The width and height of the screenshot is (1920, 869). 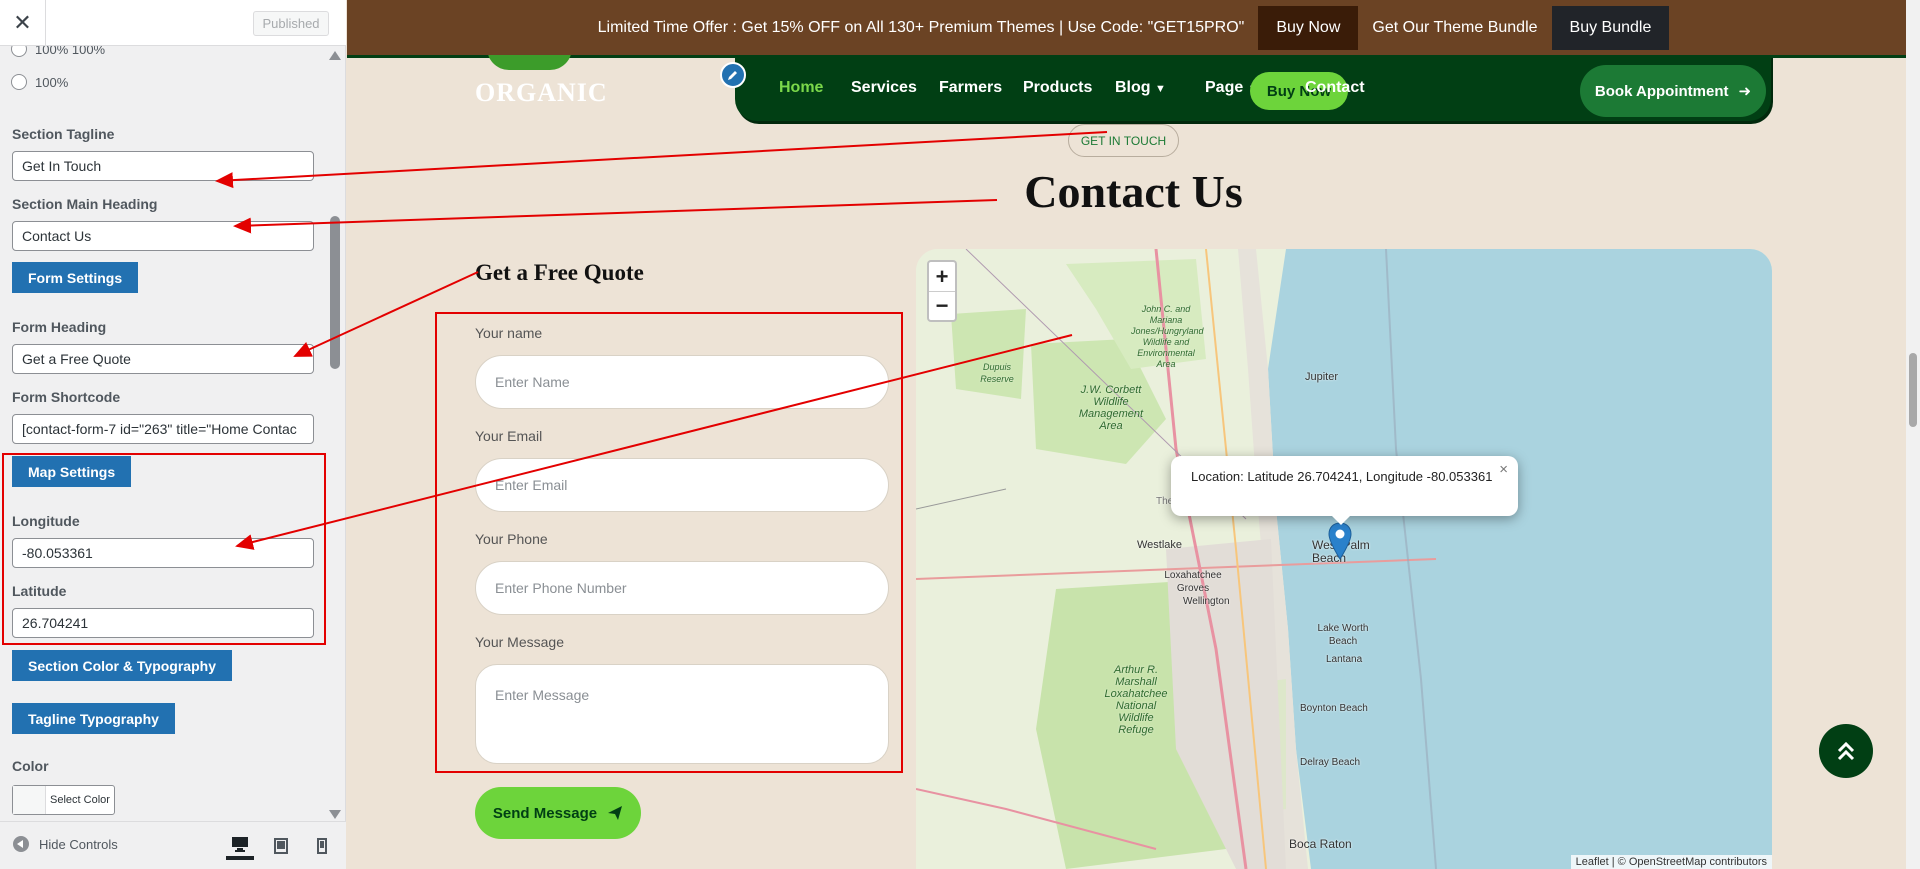 I want to click on zoom-in-button: +, so click(x=942, y=276).